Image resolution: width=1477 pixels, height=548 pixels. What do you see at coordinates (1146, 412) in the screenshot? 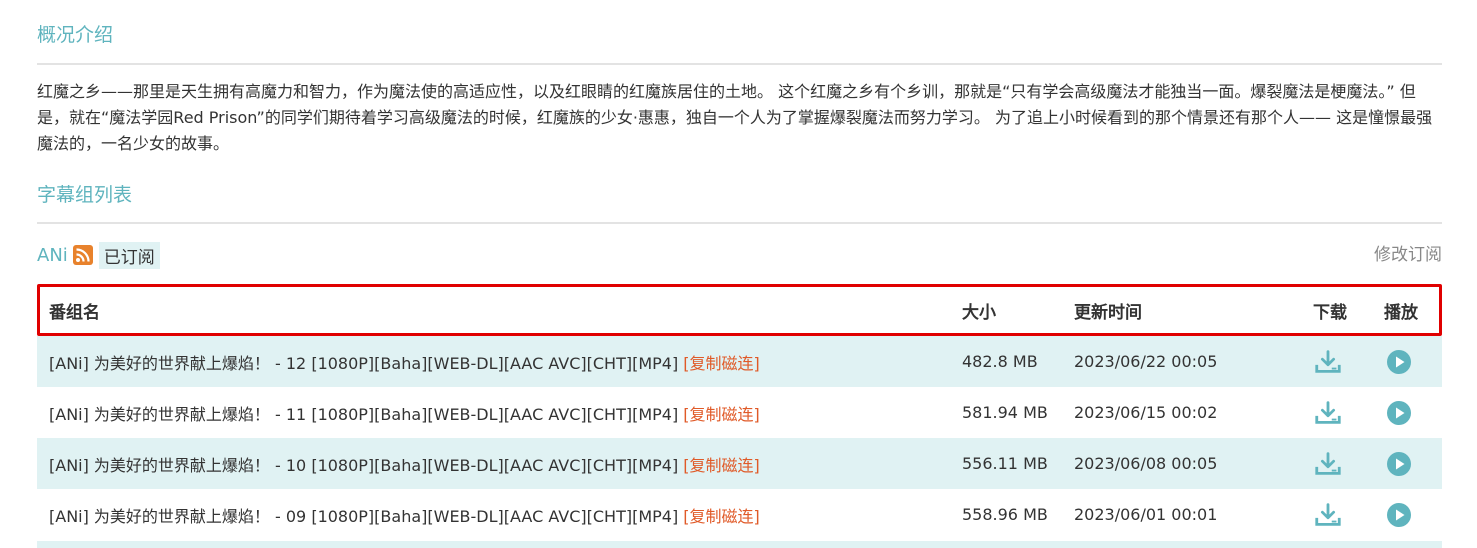
I see `update-time: 2023/06/15 00:02` at bounding box center [1146, 412].